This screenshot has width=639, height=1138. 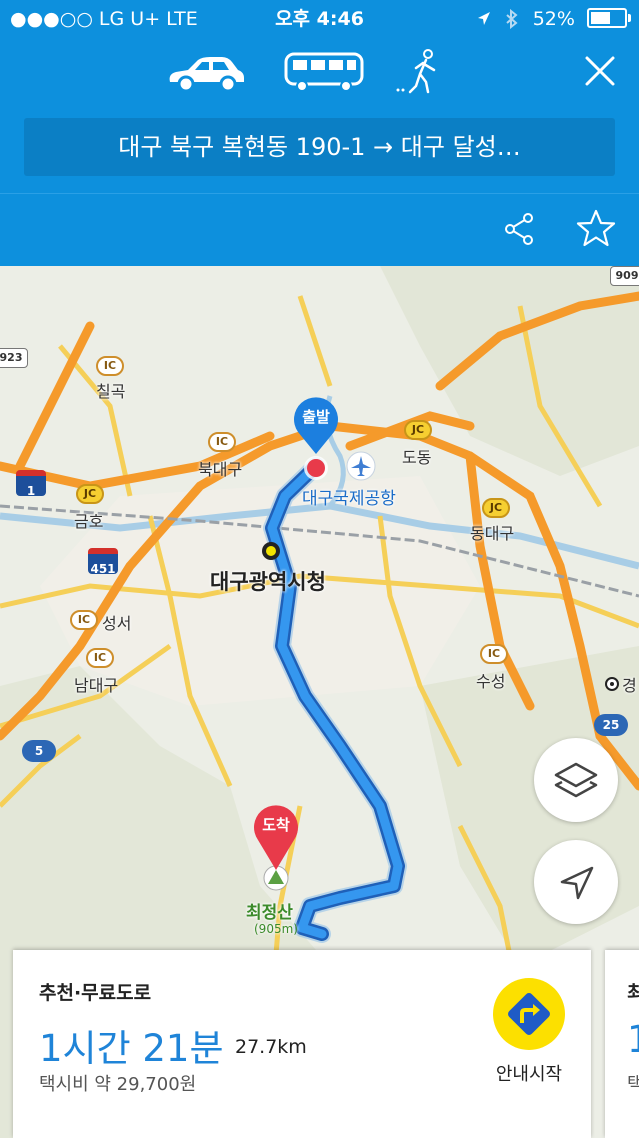 What do you see at coordinates (349, 499) in the screenshot?
I see `airport-label: 대구국제공항` at bounding box center [349, 499].